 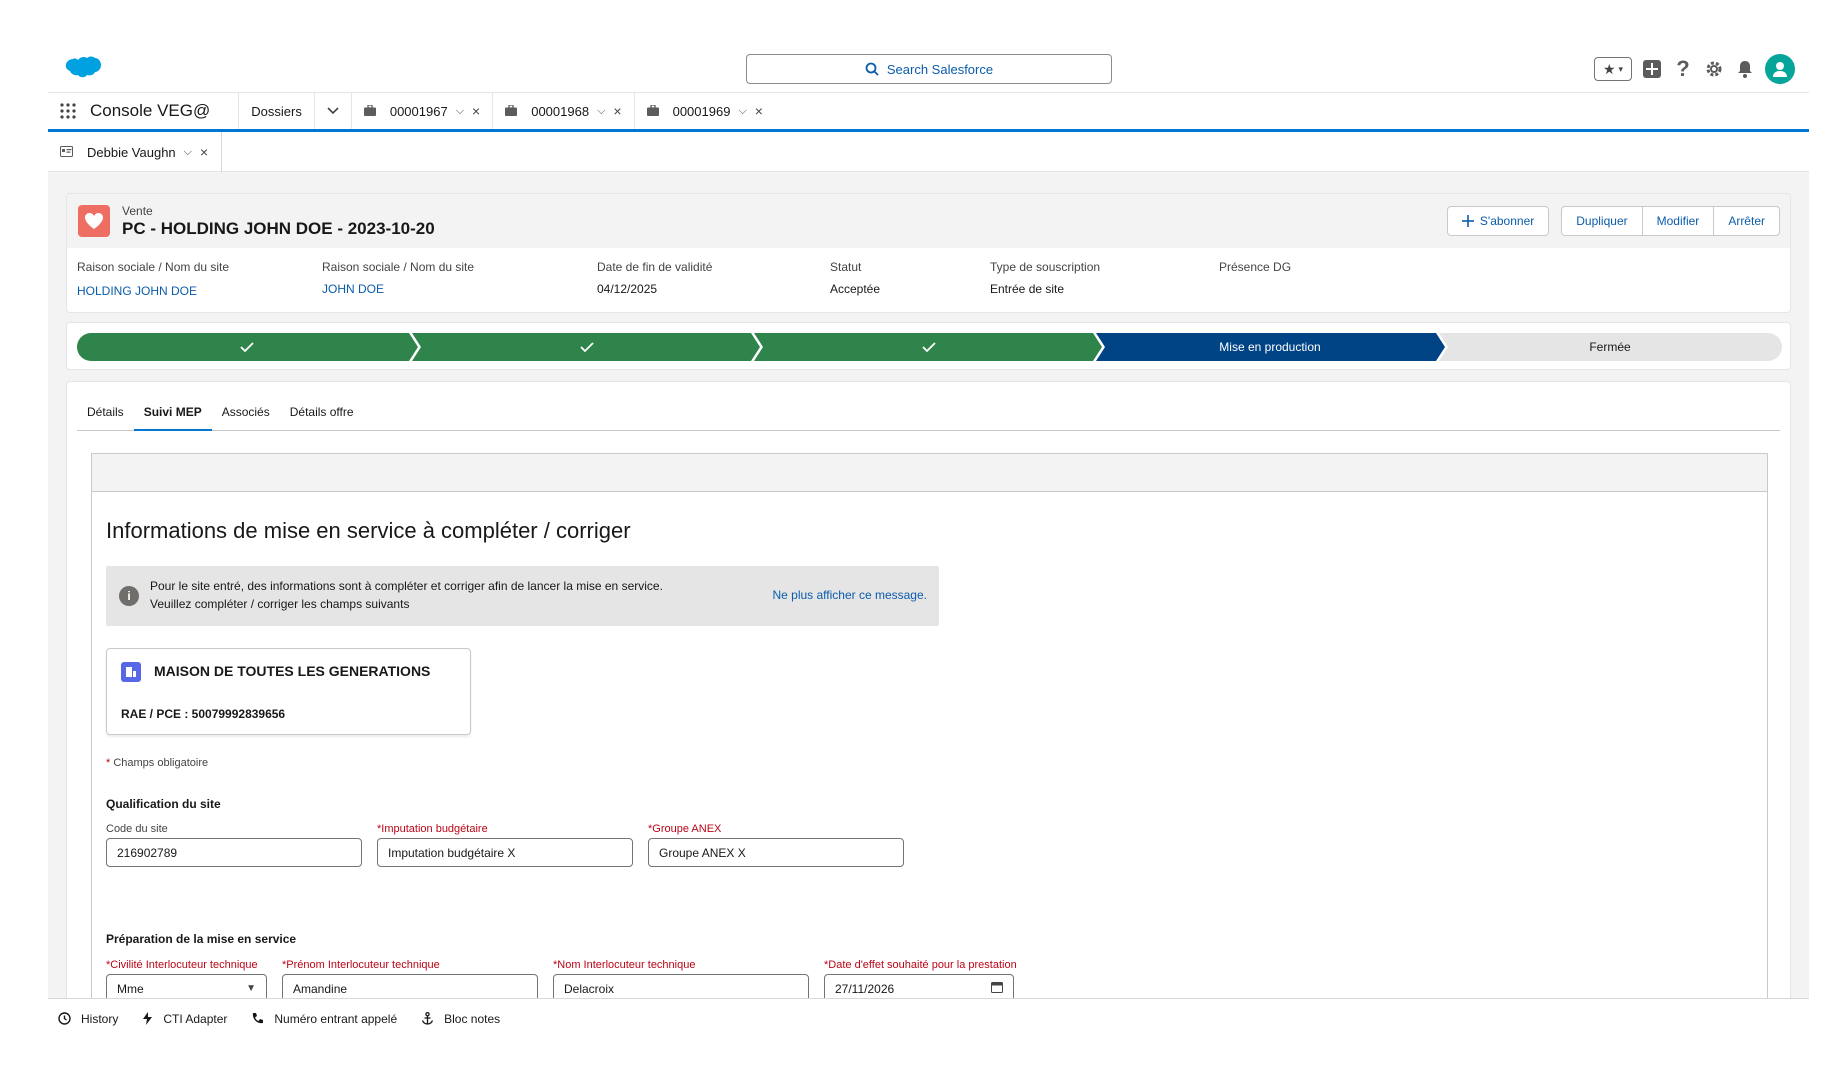 I want to click on global-search: Search Salesforce, so click(x=929, y=69).